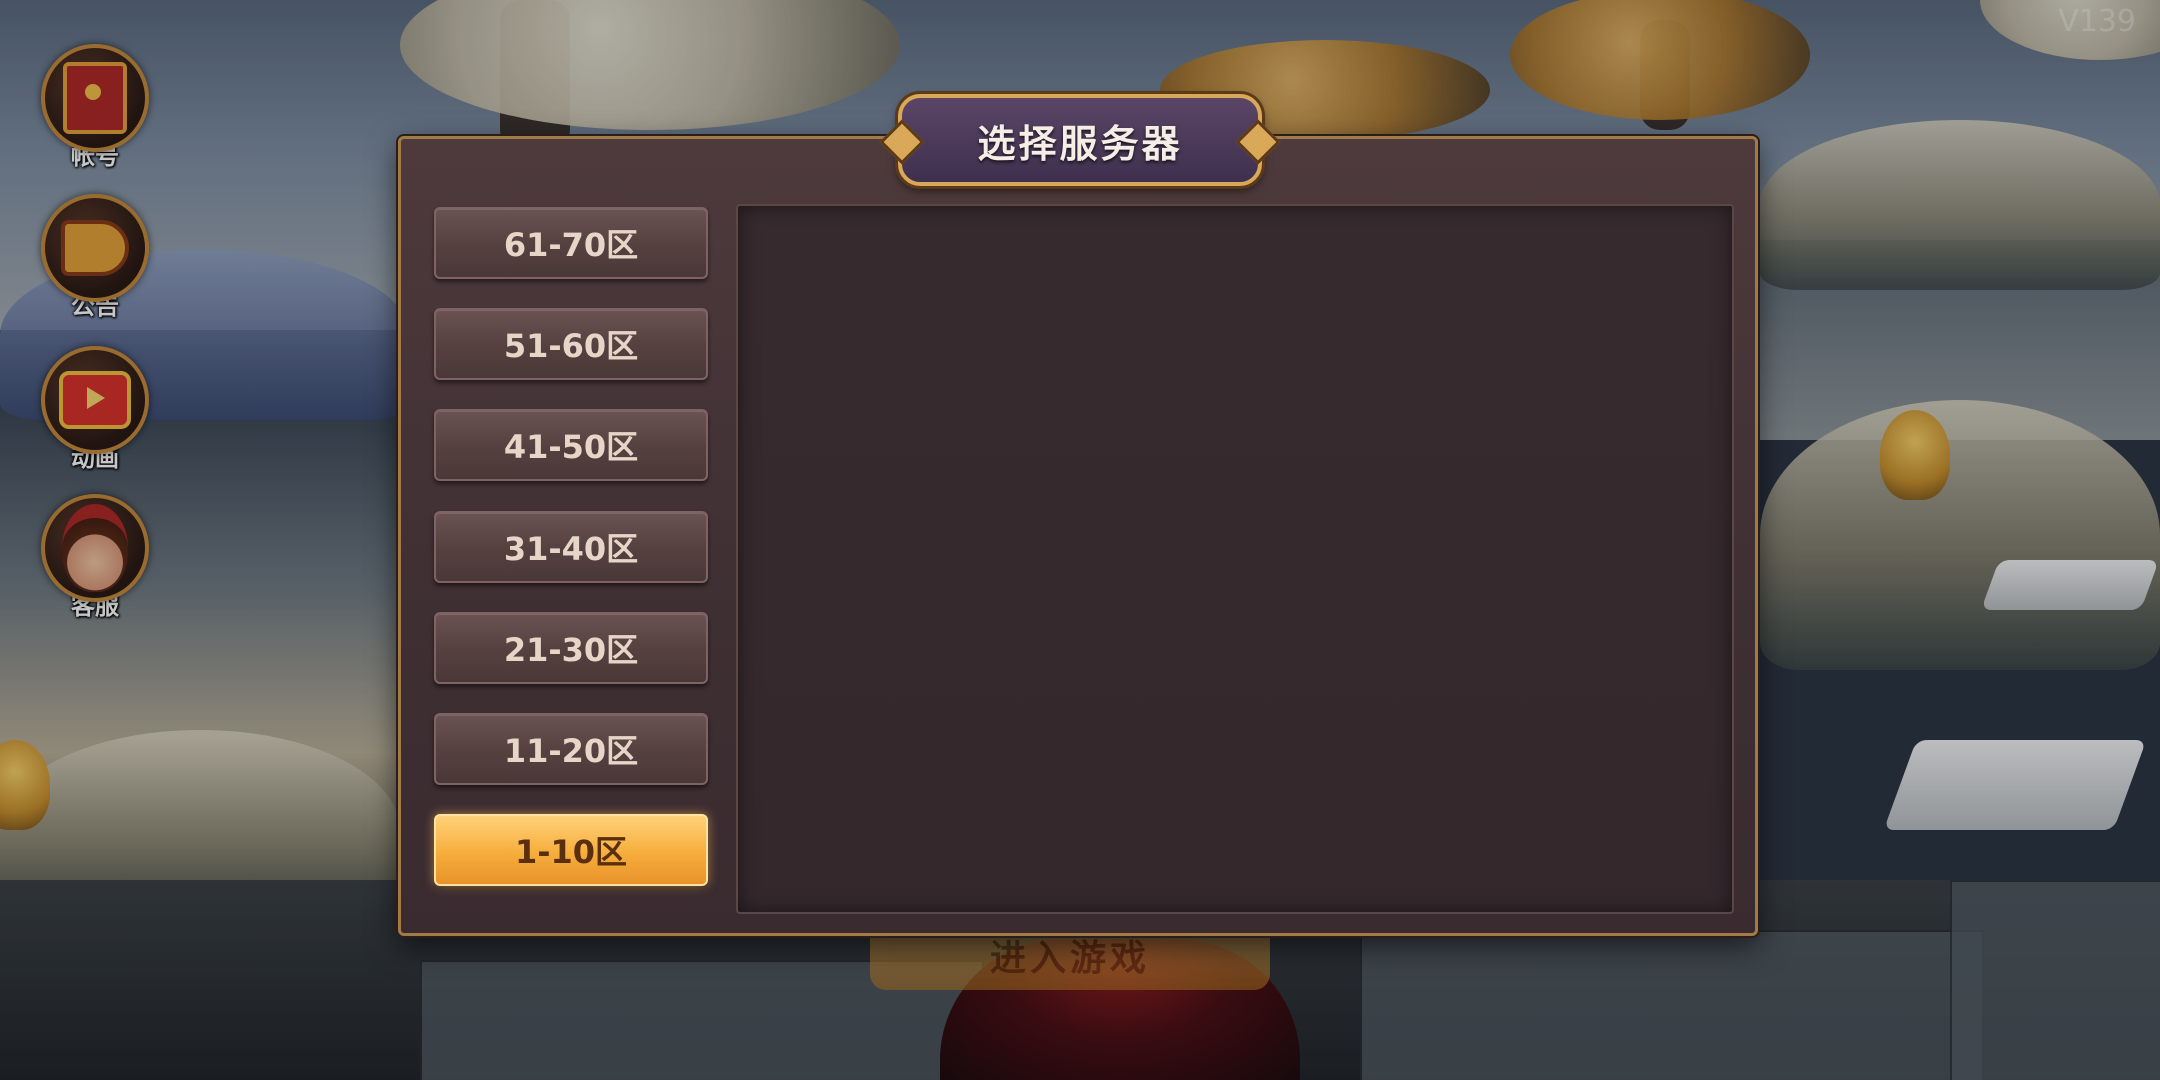  What do you see at coordinates (571, 749) in the screenshot?
I see `zone-tab-11-20: 11-20区` at bounding box center [571, 749].